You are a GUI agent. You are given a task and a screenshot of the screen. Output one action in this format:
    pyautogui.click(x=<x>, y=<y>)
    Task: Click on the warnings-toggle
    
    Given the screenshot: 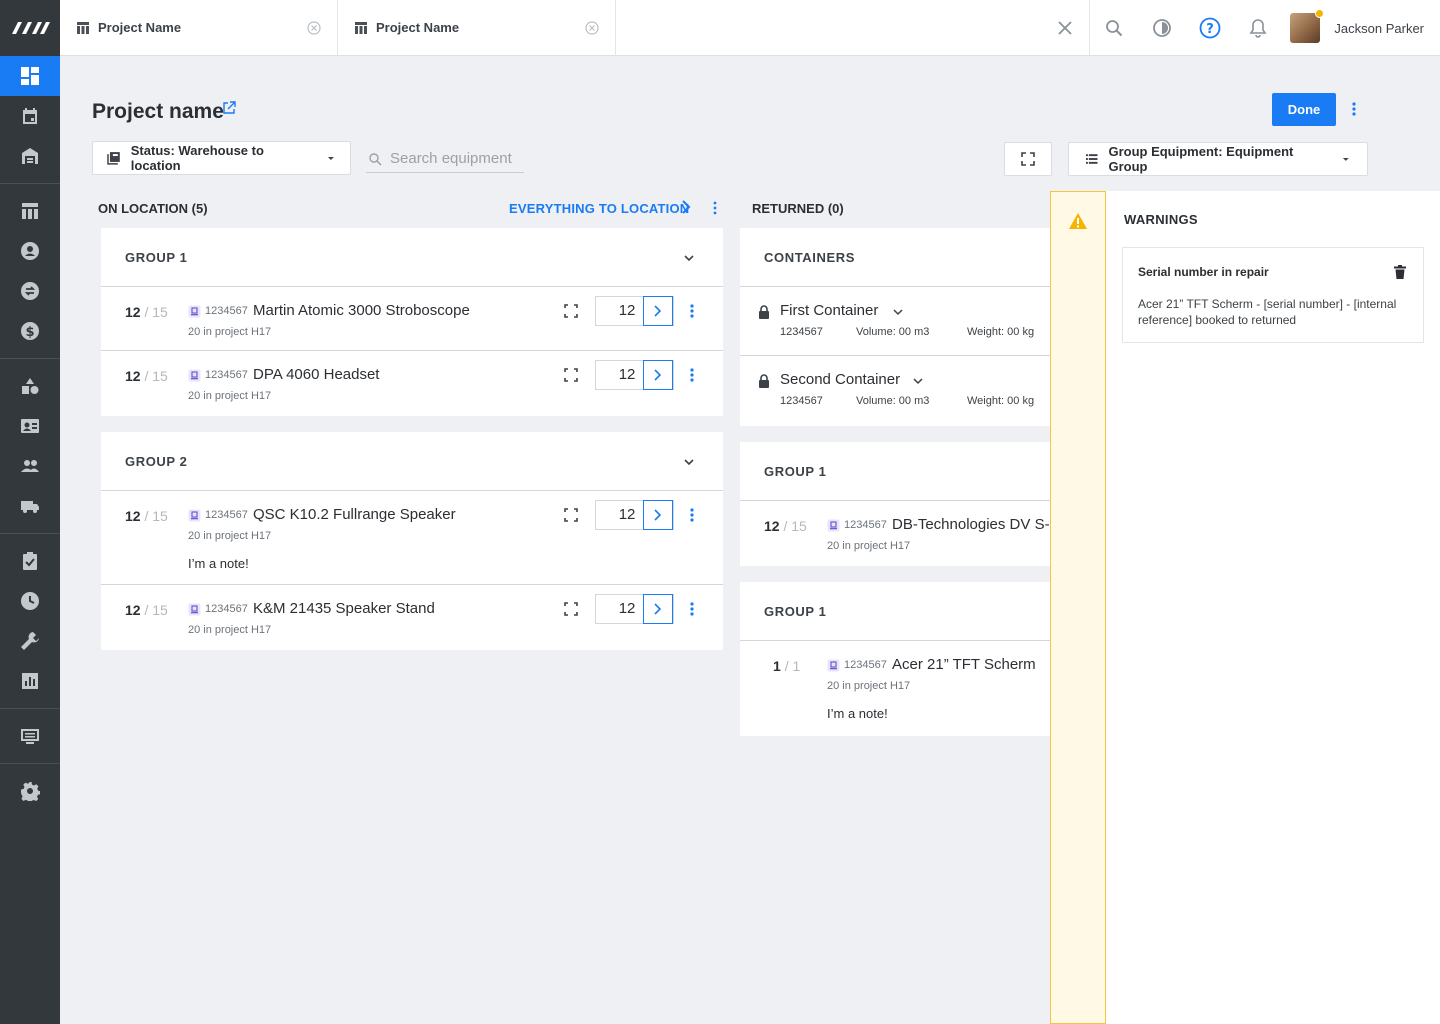 What is the action you would take?
    pyautogui.click(x=1078, y=607)
    